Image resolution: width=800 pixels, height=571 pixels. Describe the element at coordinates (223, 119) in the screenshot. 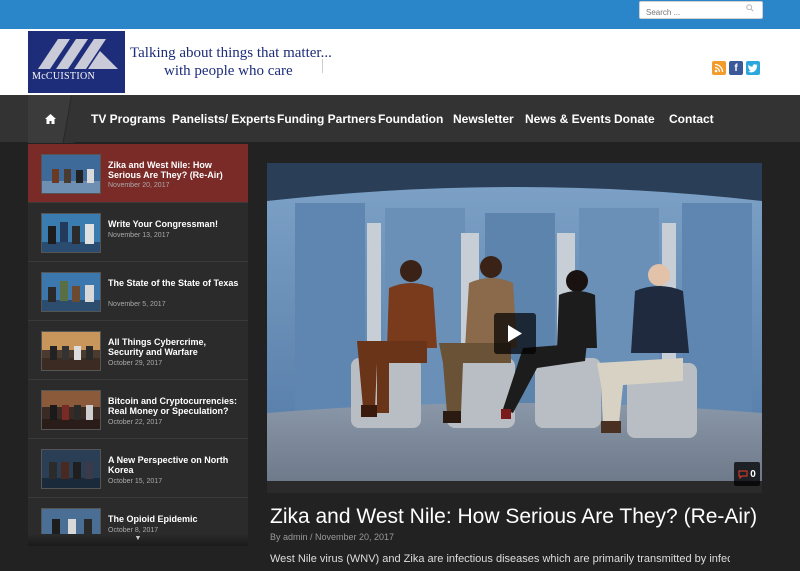

I see `nav-panelists-experts: Panelists/ Experts` at that location.